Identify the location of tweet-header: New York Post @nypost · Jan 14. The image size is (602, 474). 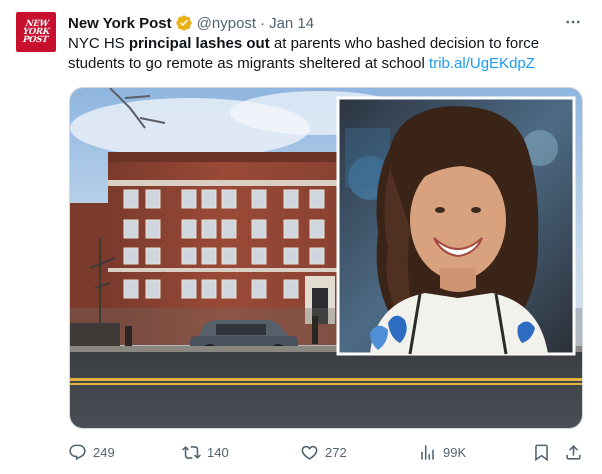
(191, 23).